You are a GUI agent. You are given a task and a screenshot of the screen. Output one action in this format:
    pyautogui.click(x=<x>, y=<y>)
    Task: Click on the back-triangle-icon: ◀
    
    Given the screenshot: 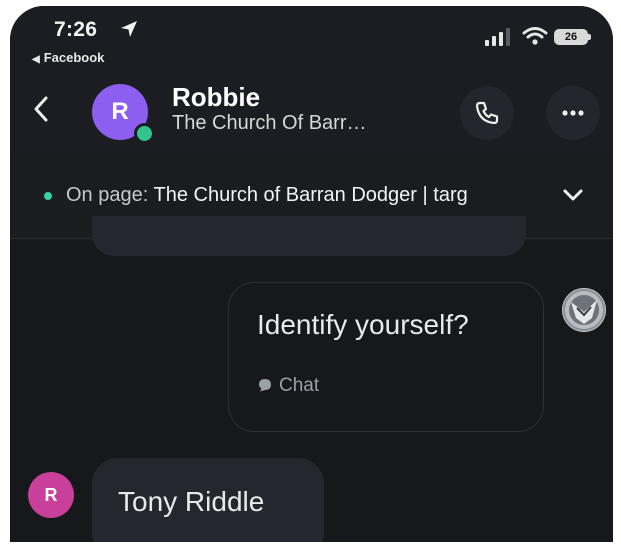 What is the action you would take?
    pyautogui.click(x=36, y=59)
    